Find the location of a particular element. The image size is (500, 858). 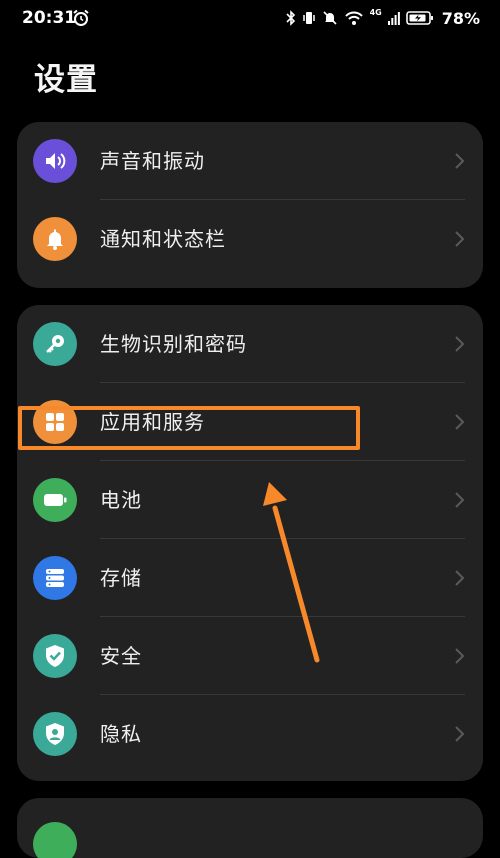

page-title: 设置 is located at coordinates (66, 80).